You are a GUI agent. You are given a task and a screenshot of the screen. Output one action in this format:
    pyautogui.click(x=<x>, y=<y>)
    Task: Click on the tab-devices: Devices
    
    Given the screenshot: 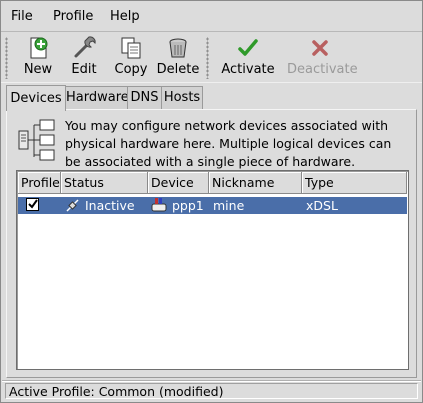 What is the action you would take?
    pyautogui.click(x=36, y=98)
    